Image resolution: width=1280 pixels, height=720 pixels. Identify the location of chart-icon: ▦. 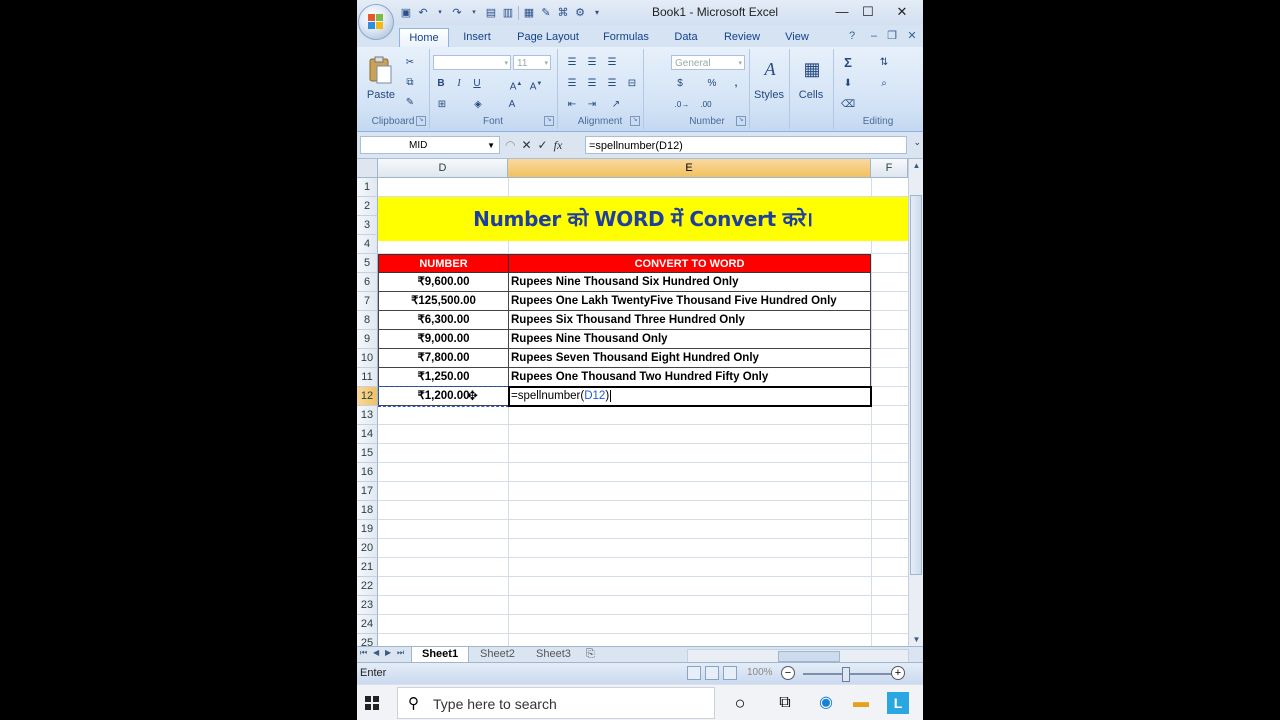
(529, 13).